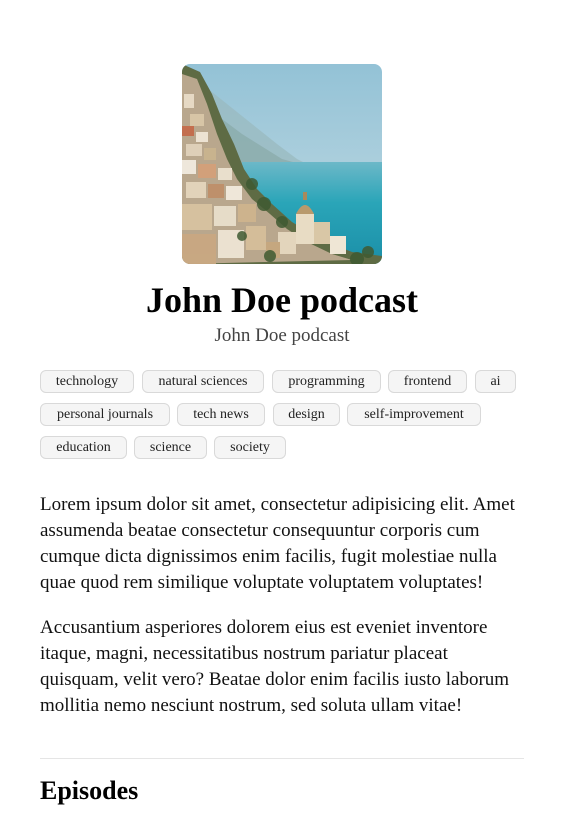 The height and width of the screenshot is (829, 564). I want to click on tag-tech-news: tech news, so click(221, 414).